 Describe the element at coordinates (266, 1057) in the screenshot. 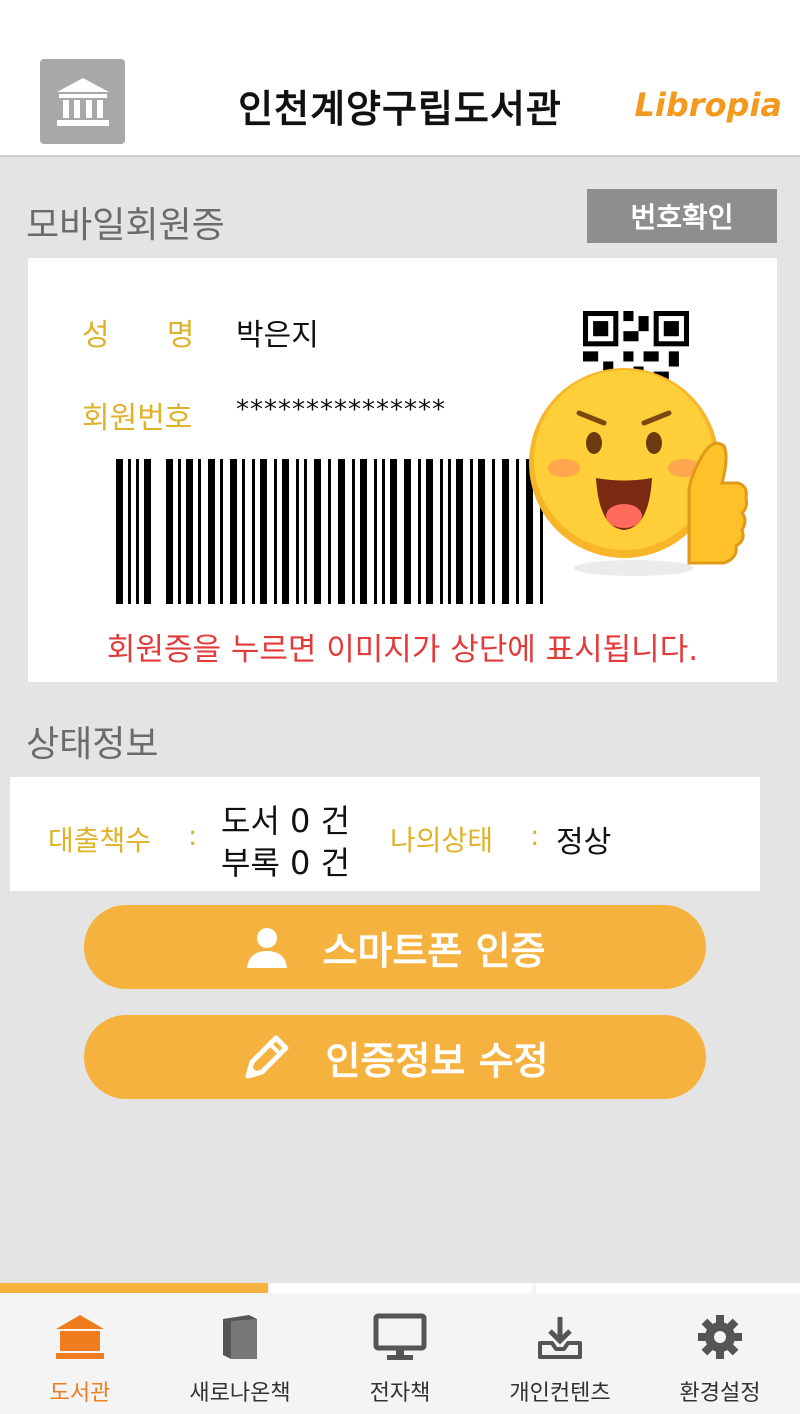

I see `pencil-icon` at that location.